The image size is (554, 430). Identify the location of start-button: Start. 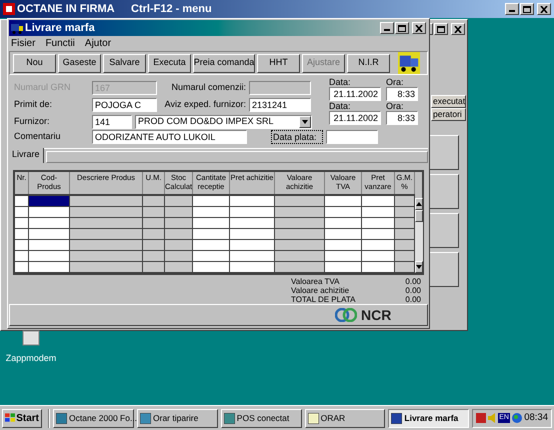
(22, 418).